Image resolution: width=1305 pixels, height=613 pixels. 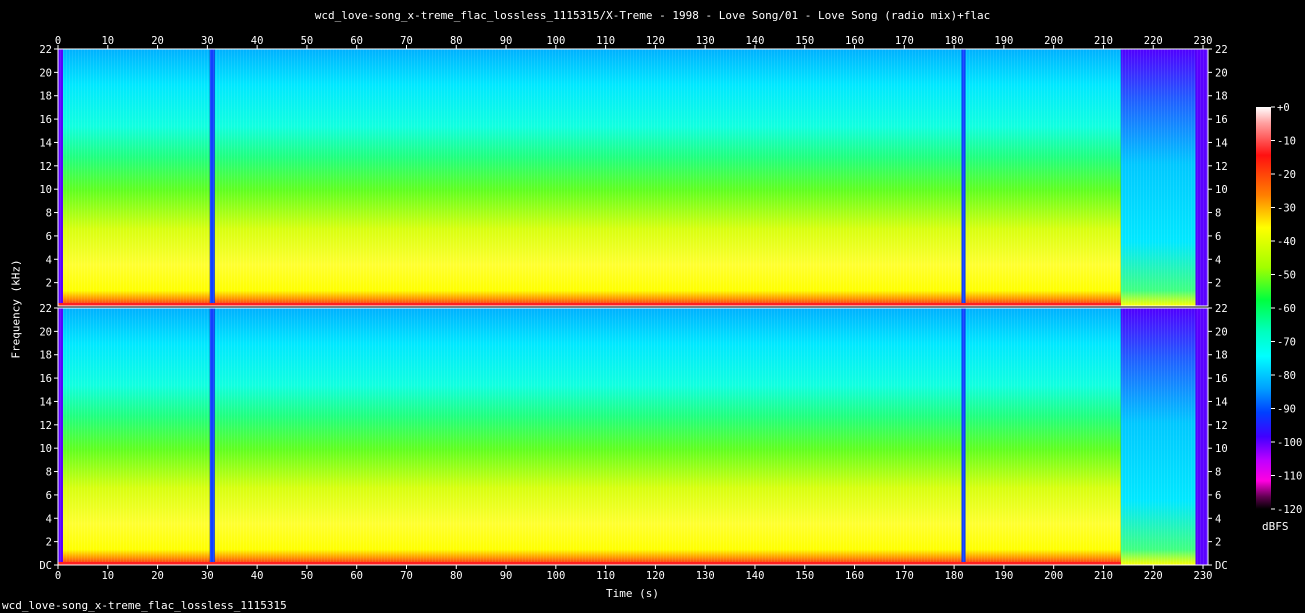 I want to click on x-tick-label-top-18: 180, so click(x=954, y=41).